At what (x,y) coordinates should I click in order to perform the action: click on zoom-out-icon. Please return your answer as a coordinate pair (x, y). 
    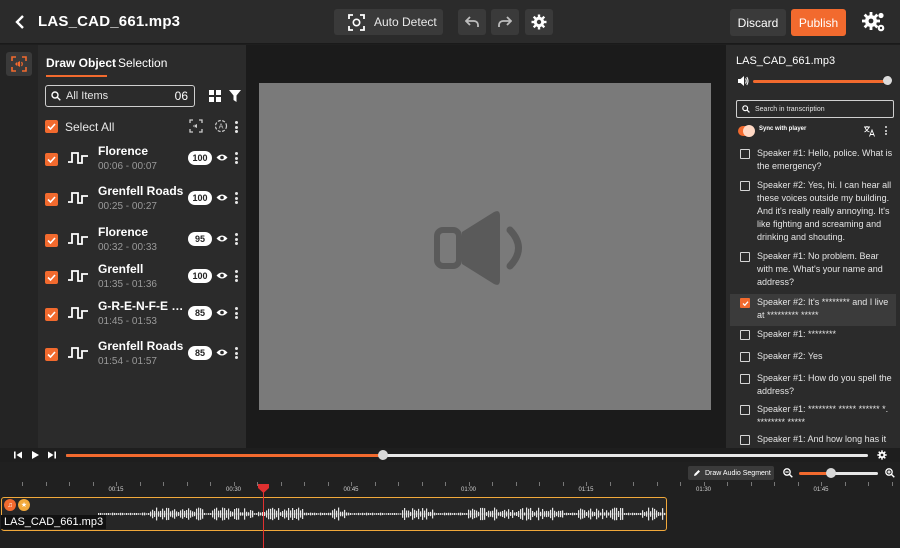
    Looking at the image, I should click on (788, 473).